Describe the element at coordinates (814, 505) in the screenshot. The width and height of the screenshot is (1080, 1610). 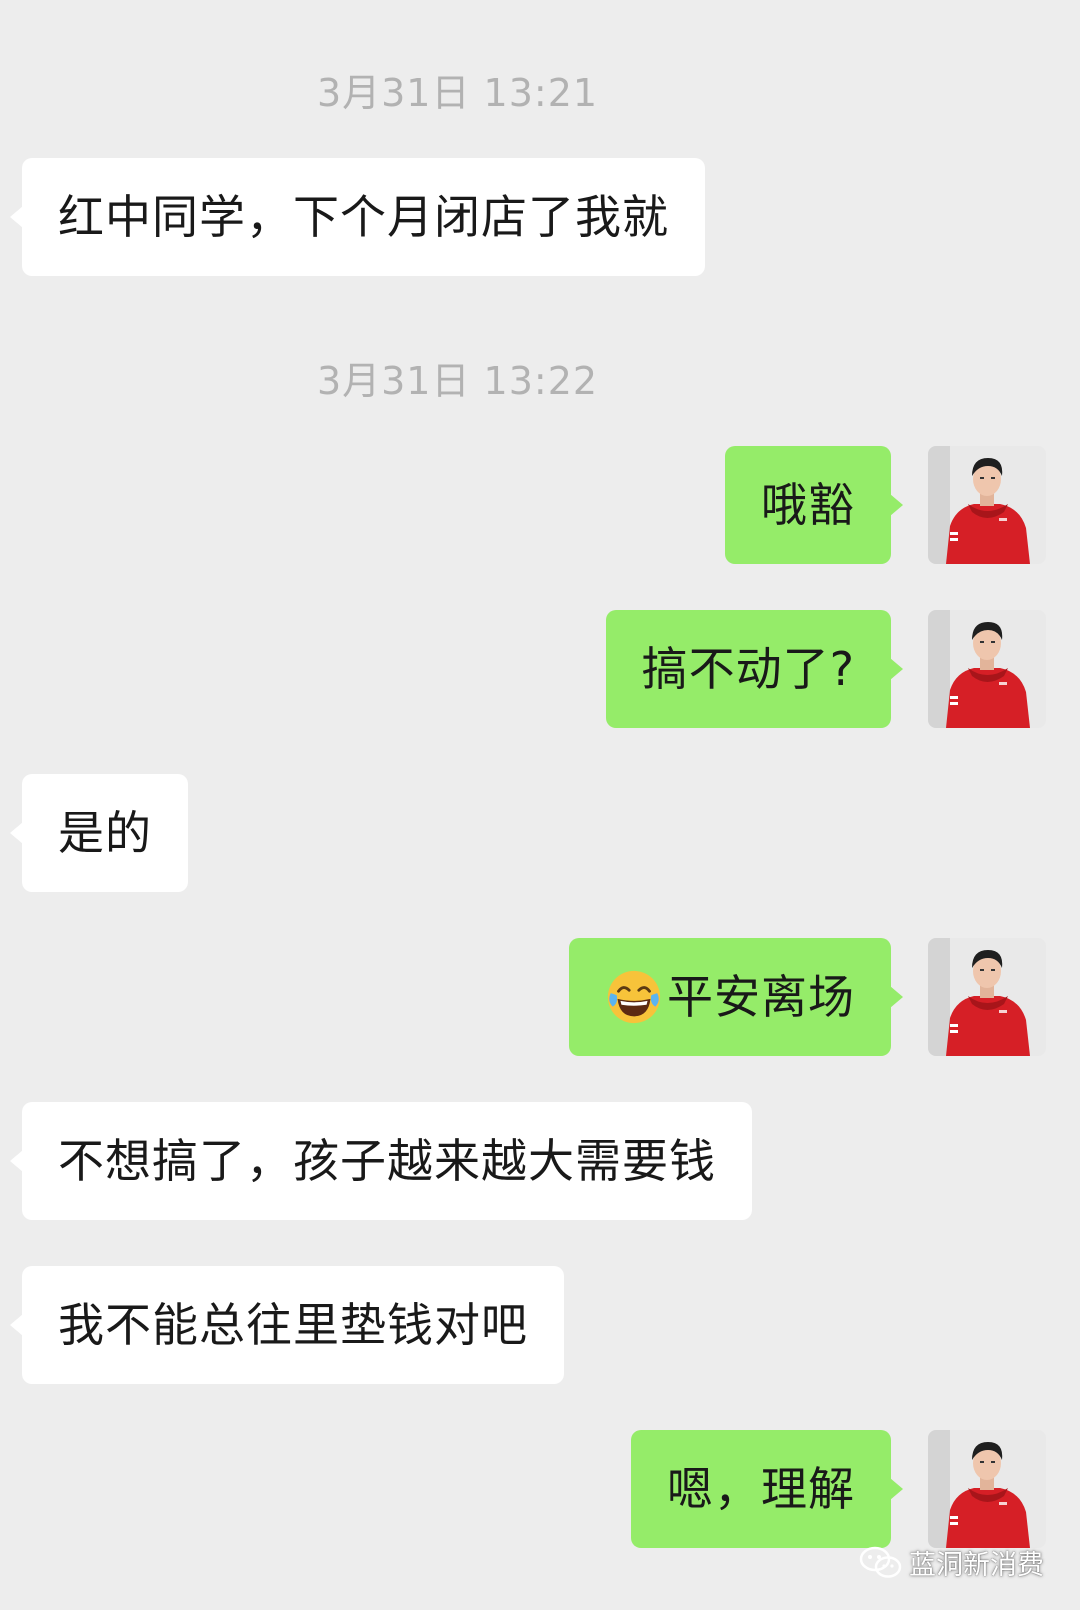
I see `outgoing-message-bubble: 哦豁` at that location.